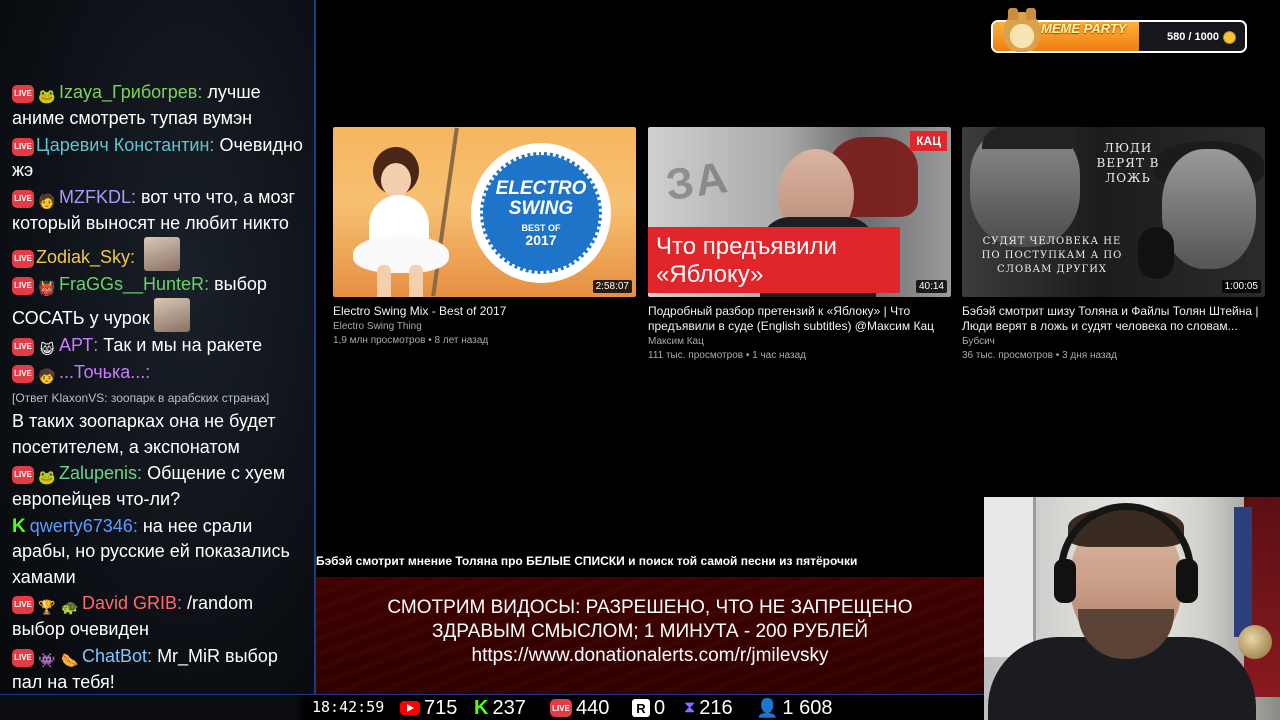 This screenshot has width=1280, height=720. Describe the element at coordinates (129, 603) in the screenshot. I see `chat-username: David GRIB` at that location.